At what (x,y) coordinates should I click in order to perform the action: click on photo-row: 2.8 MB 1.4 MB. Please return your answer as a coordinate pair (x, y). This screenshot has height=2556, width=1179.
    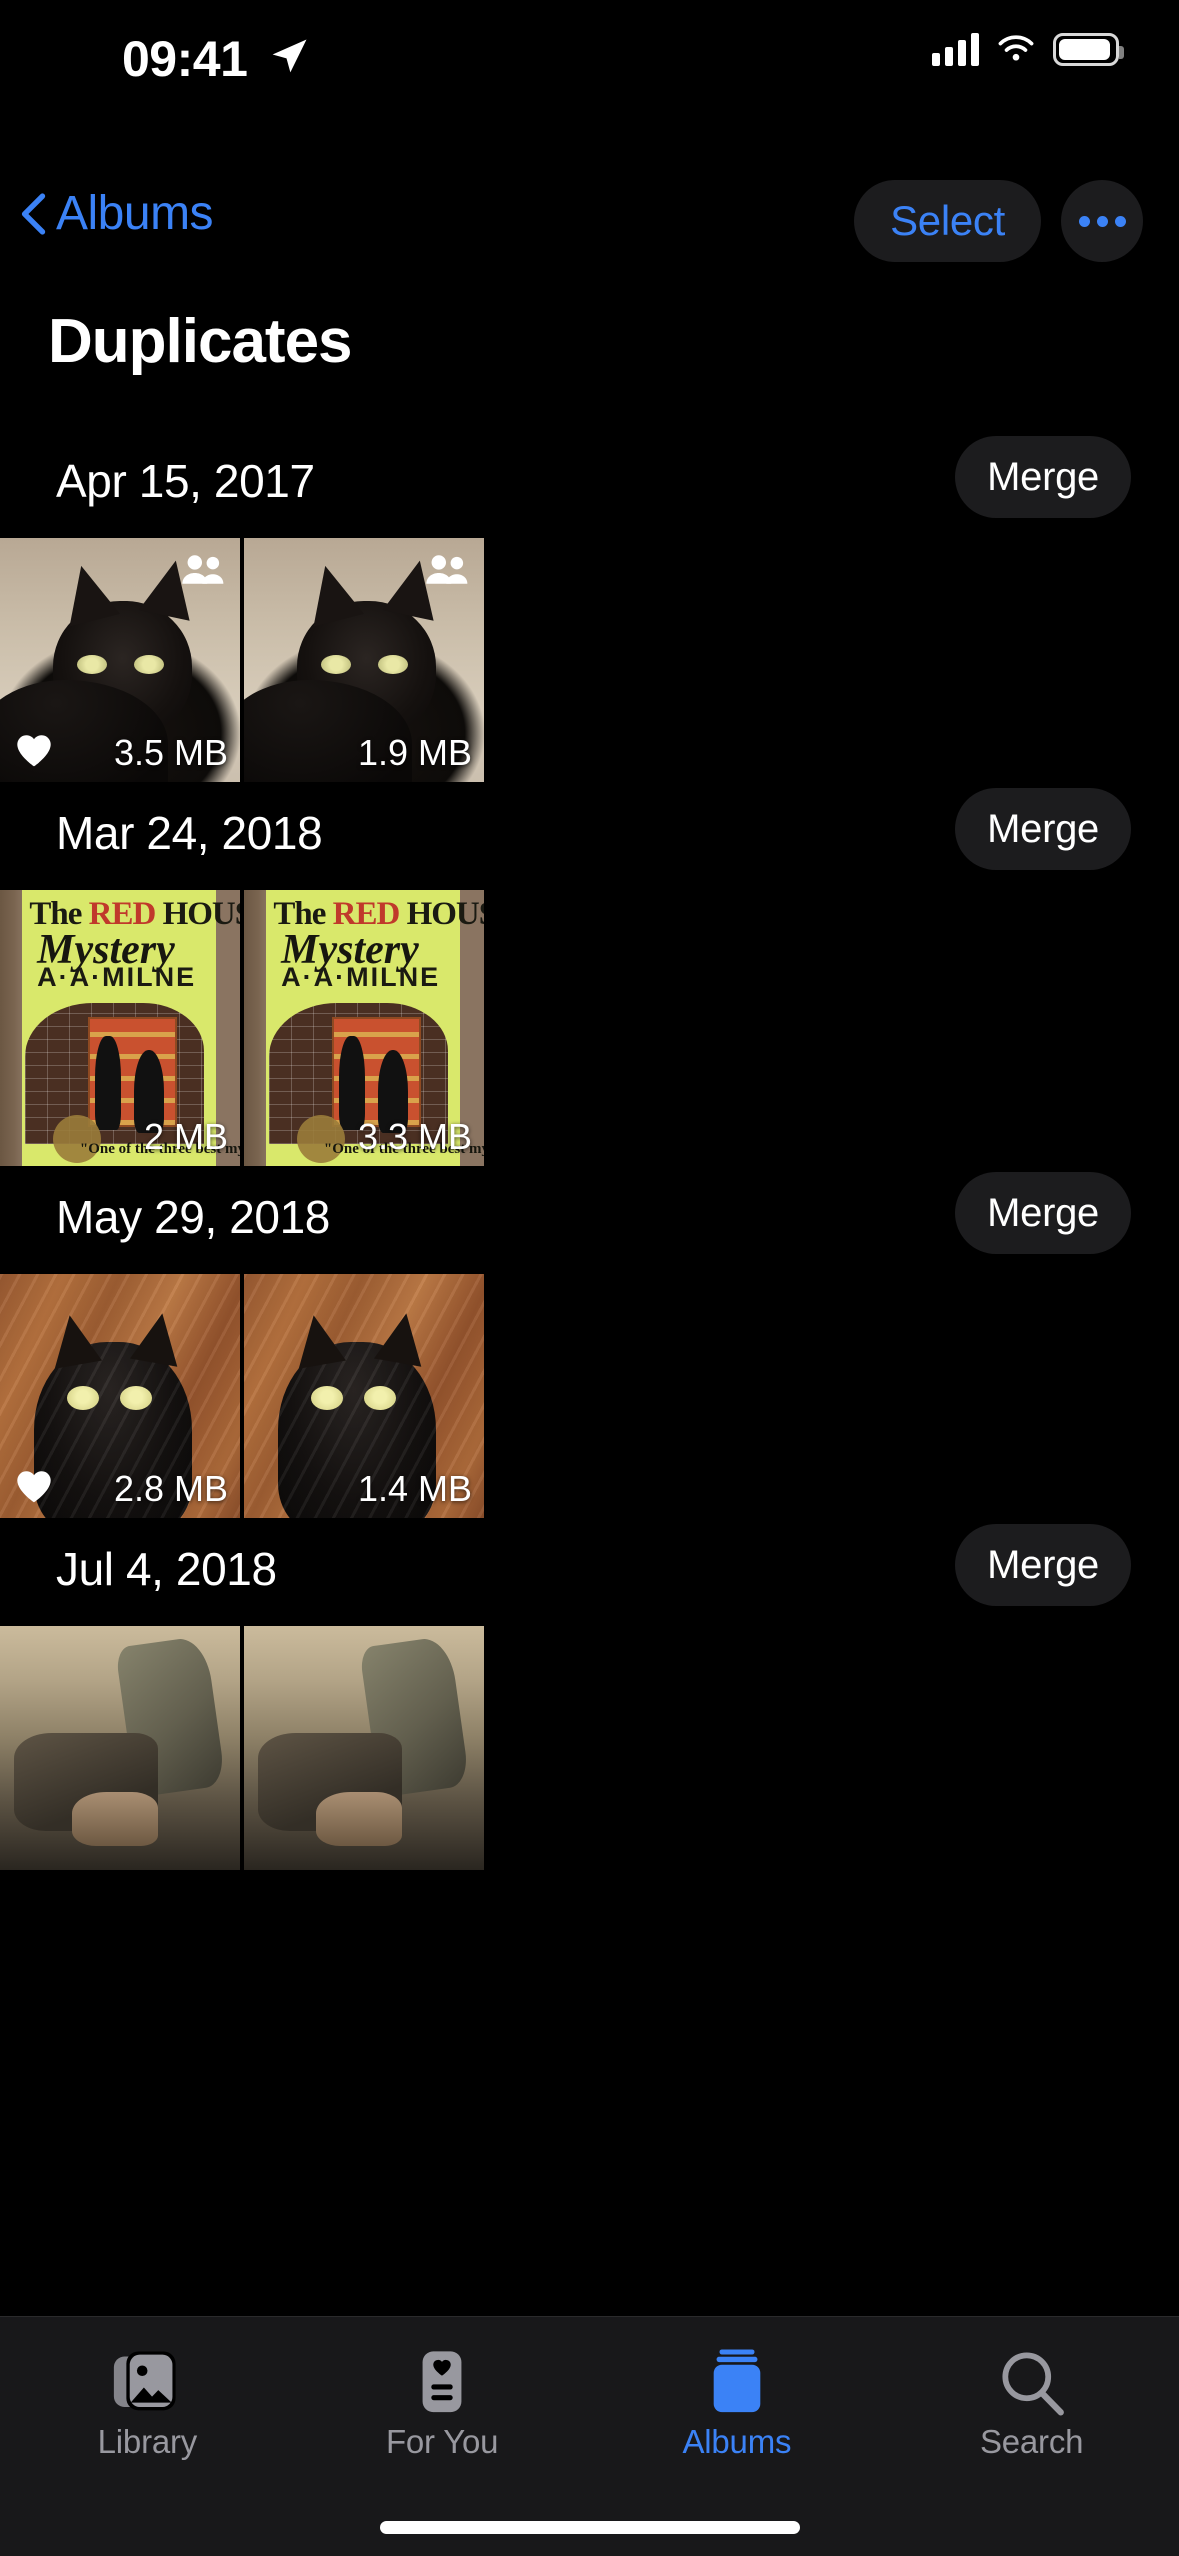
    Looking at the image, I should click on (589, 1396).